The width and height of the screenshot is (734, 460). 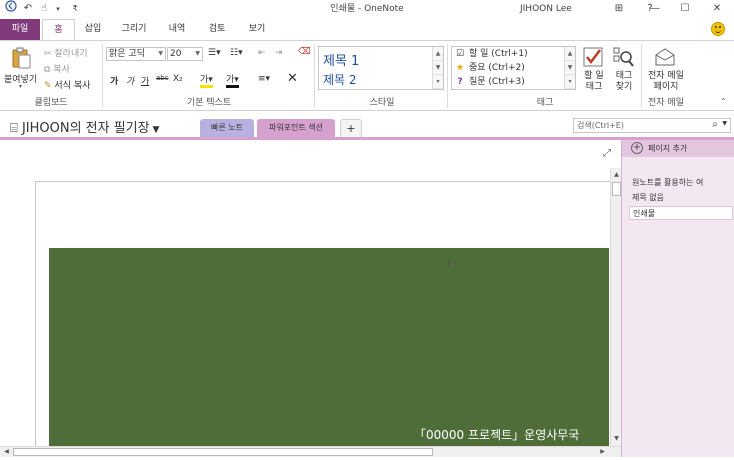 I want to click on tab-view: 보기, so click(x=257, y=29).